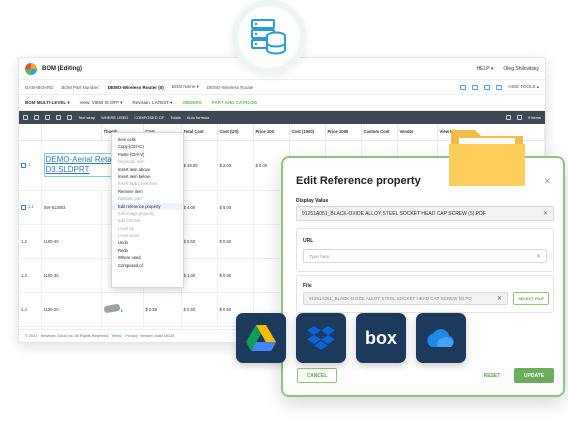 The image size is (568, 427). What do you see at coordinates (147, 139) in the screenshot?
I see `context-menu-item: Item cells` at bounding box center [147, 139].